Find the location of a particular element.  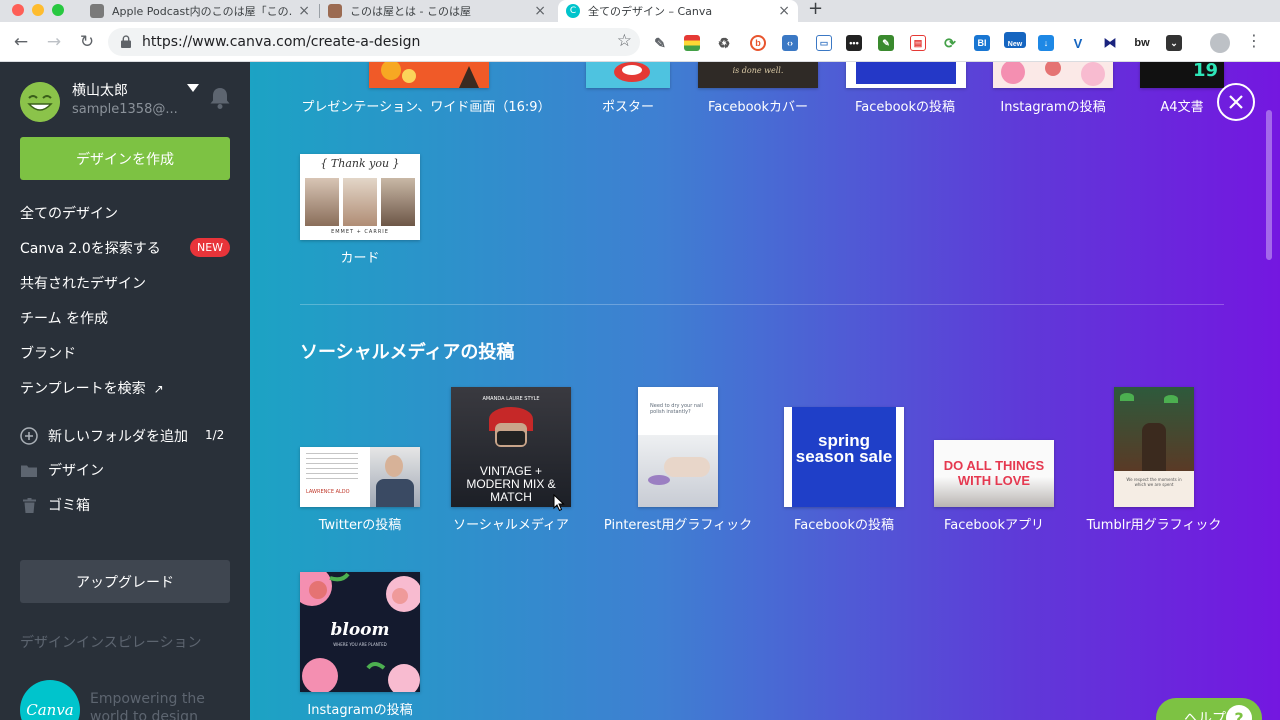

hand-shape is located at coordinates (687, 467).